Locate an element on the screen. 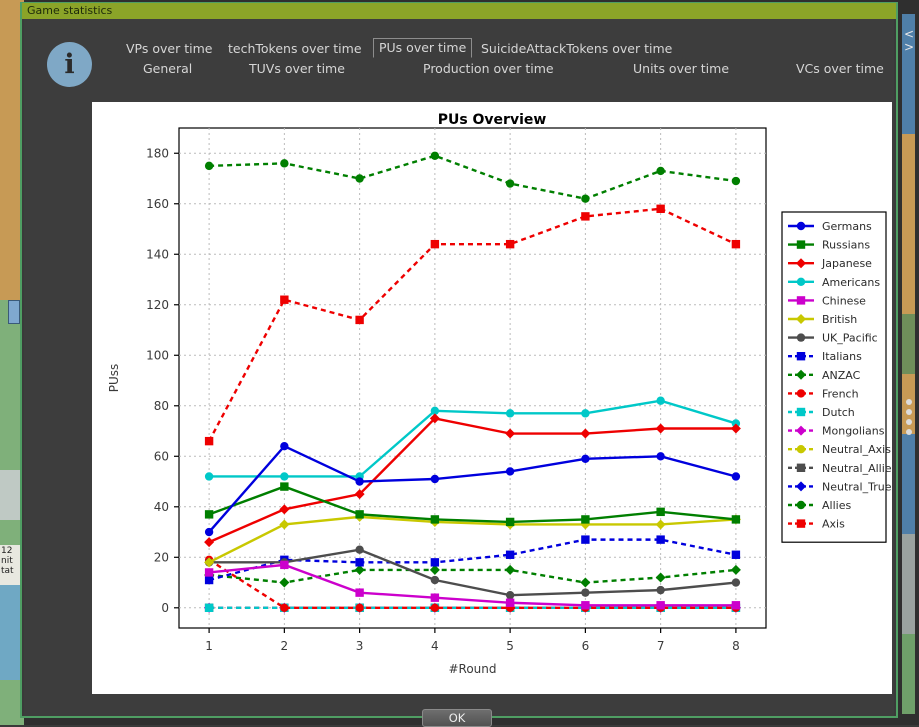 This screenshot has height=727, width=919. y-tick-label: 0 is located at coordinates (165, 608).